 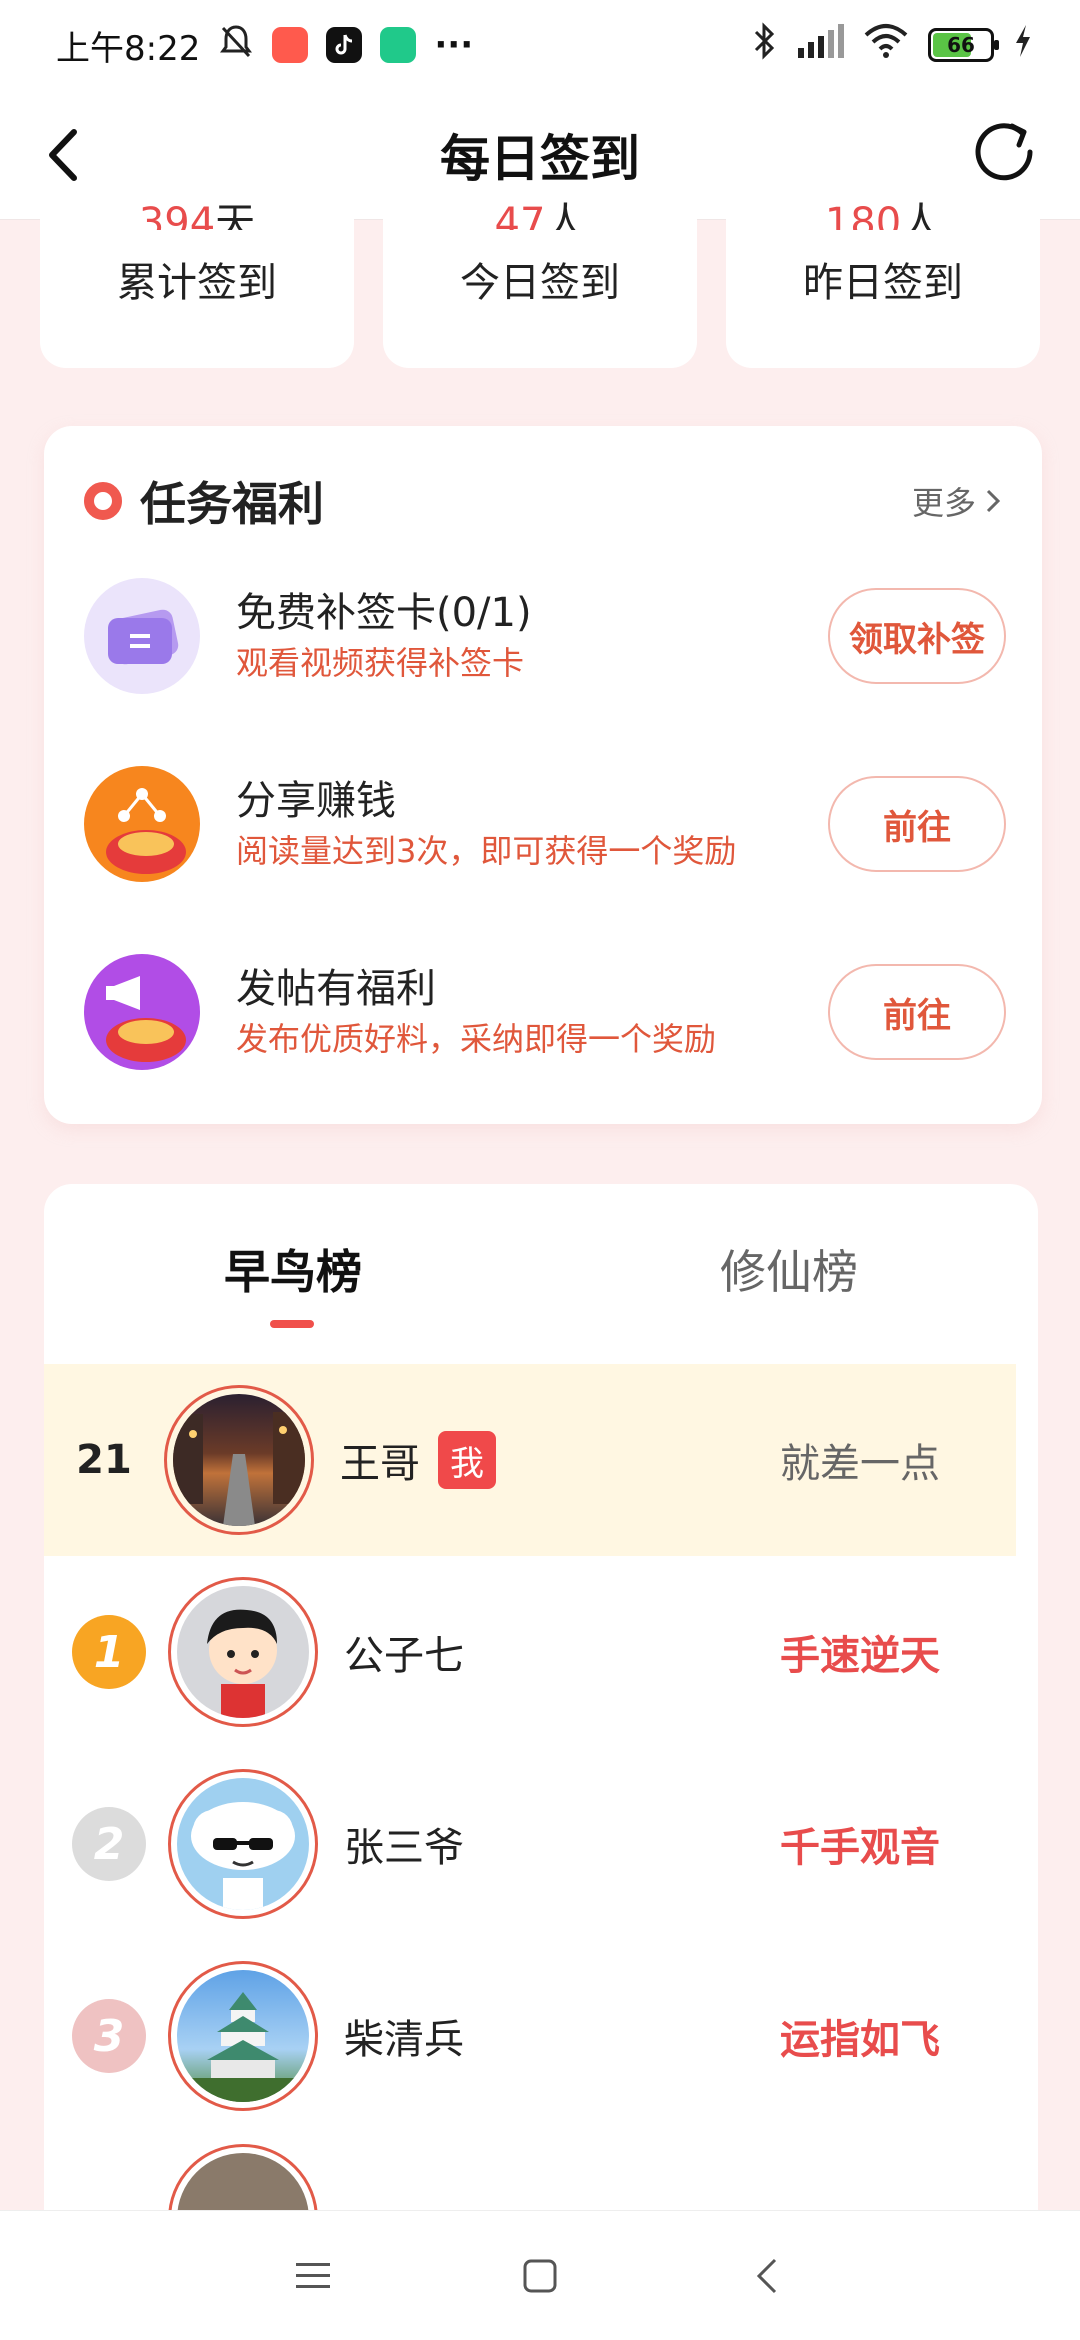 I want to click on bronze-medal-icon: 3, so click(x=109, y=2036).